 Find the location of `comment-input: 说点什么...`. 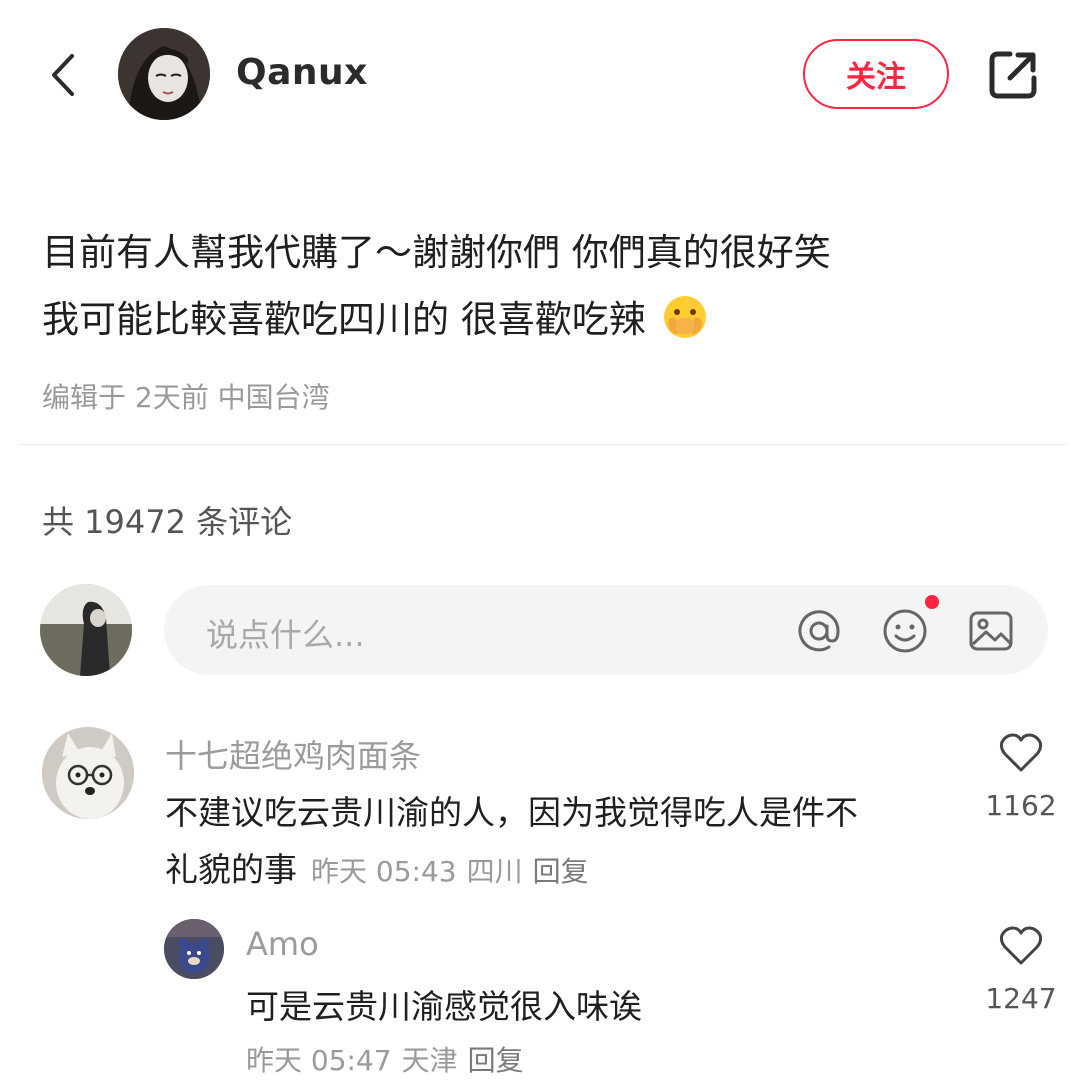

comment-input: 说点什么... is located at coordinates (606, 630).